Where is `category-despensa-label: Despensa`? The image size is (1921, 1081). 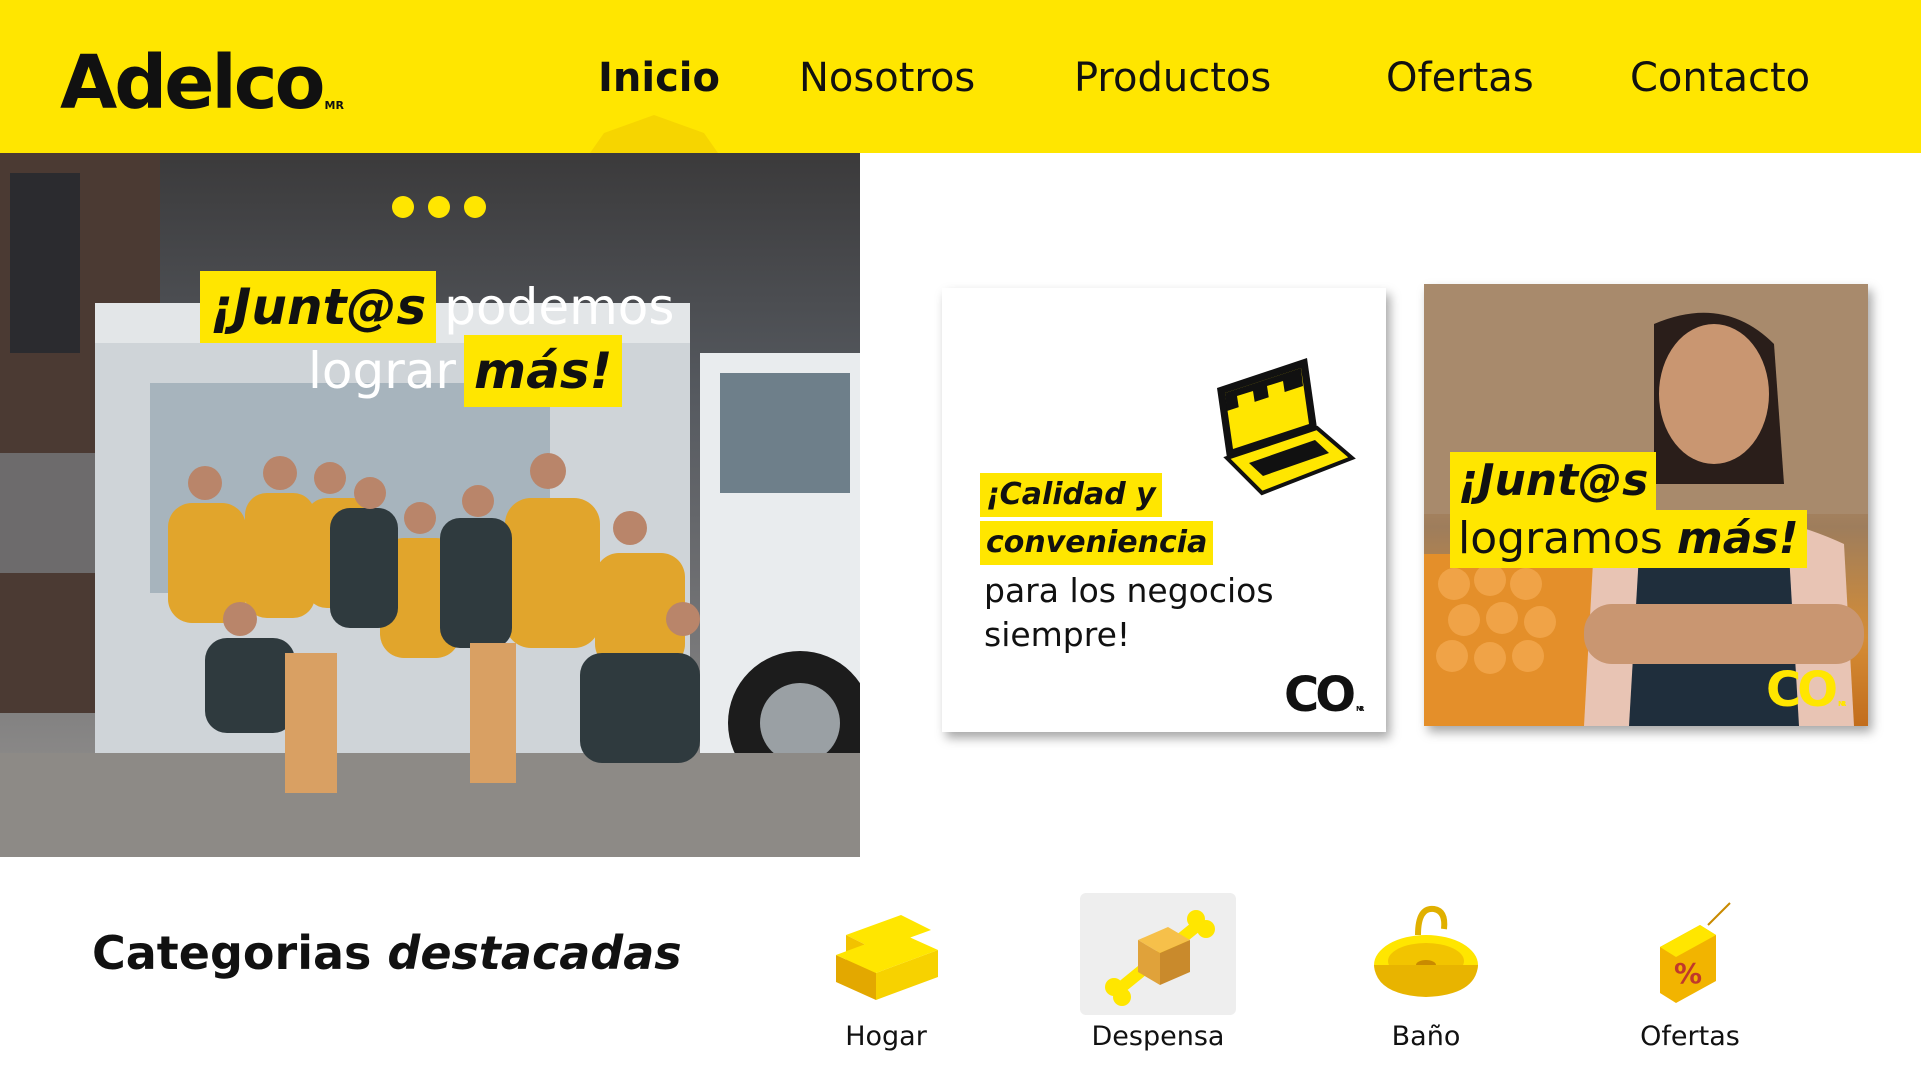
category-despensa-label: Despensa is located at coordinates (1158, 1036).